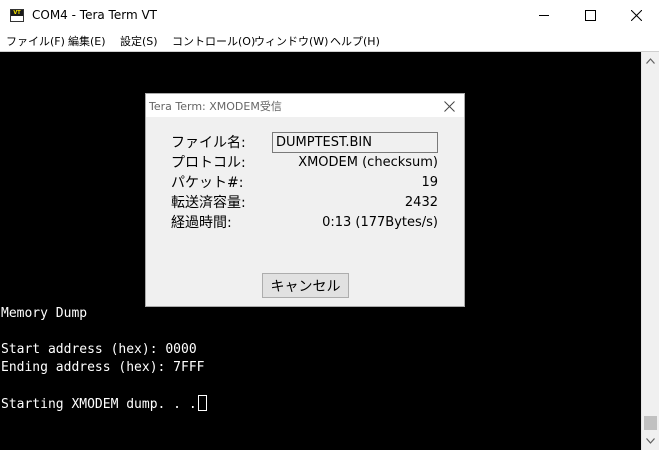  I want to click on chevron-down-icon, so click(650, 440).